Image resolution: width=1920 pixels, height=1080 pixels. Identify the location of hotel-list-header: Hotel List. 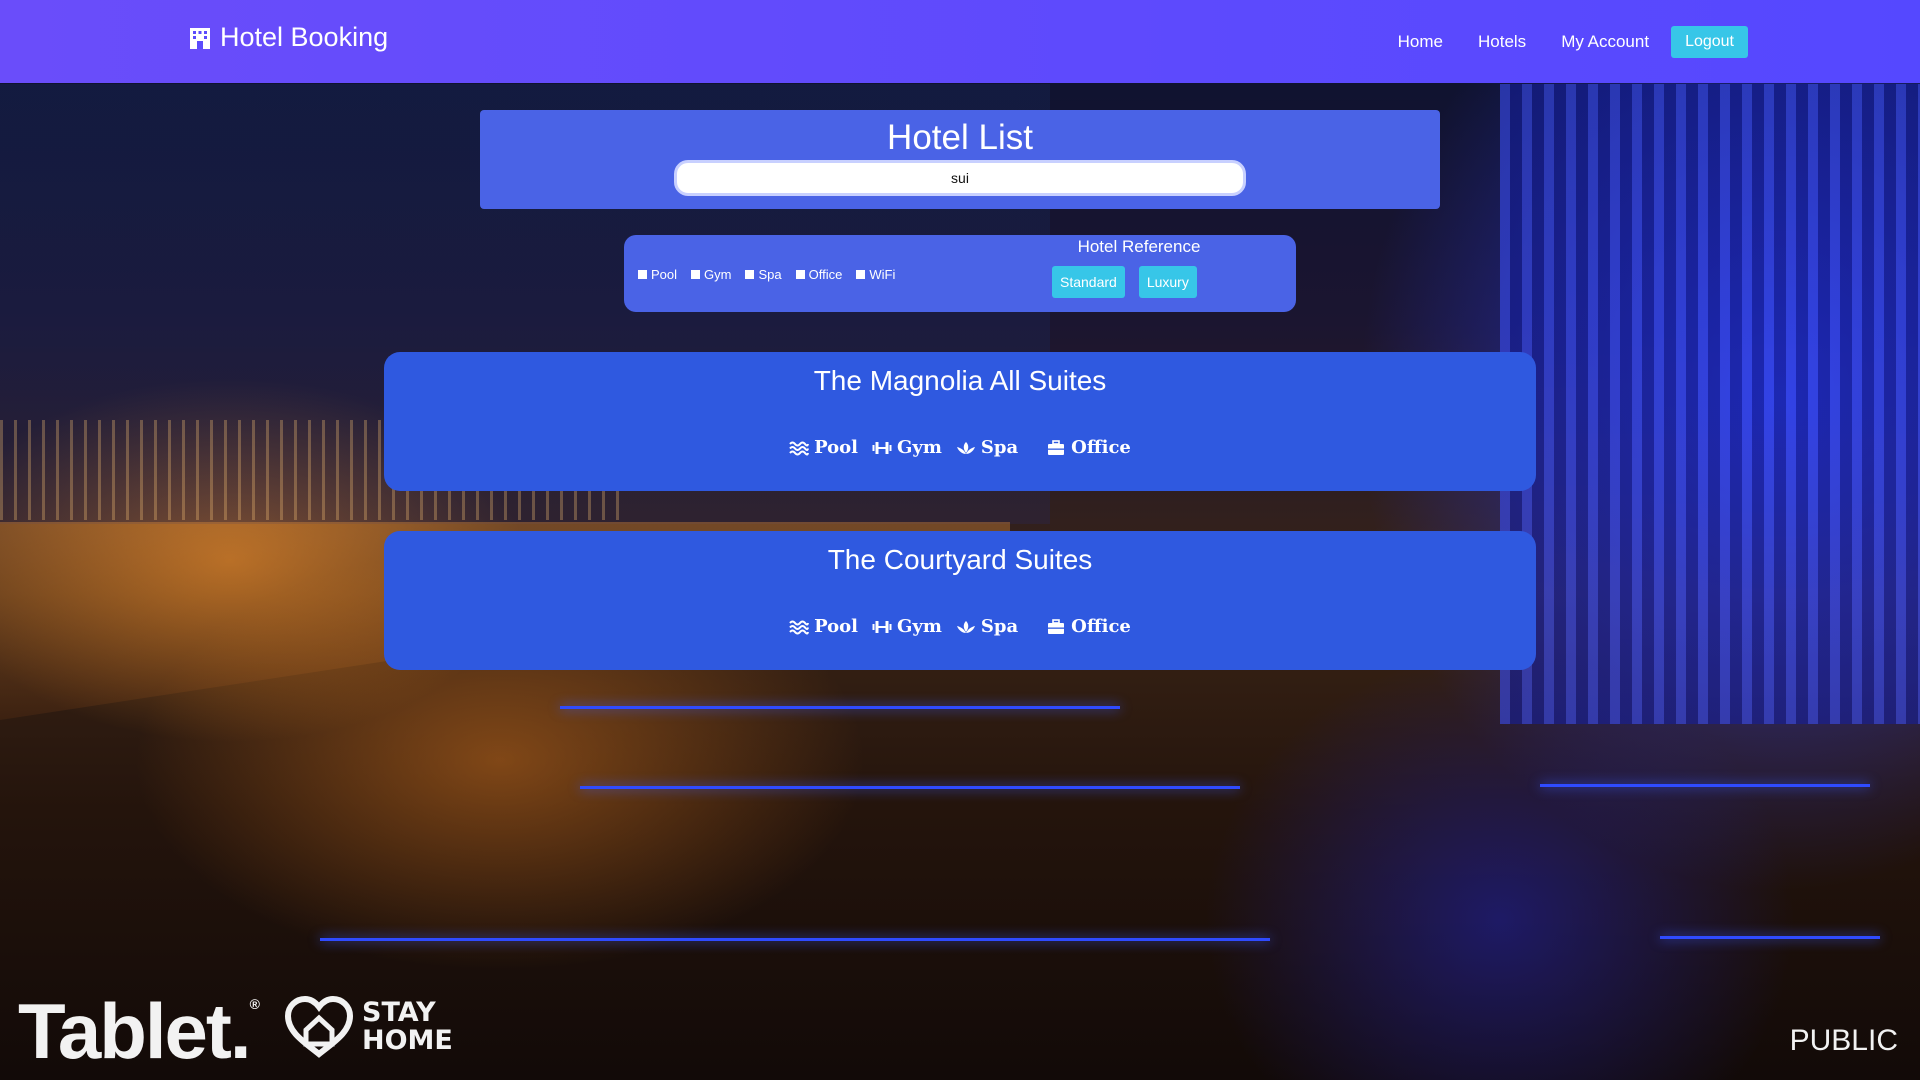
(960, 159).